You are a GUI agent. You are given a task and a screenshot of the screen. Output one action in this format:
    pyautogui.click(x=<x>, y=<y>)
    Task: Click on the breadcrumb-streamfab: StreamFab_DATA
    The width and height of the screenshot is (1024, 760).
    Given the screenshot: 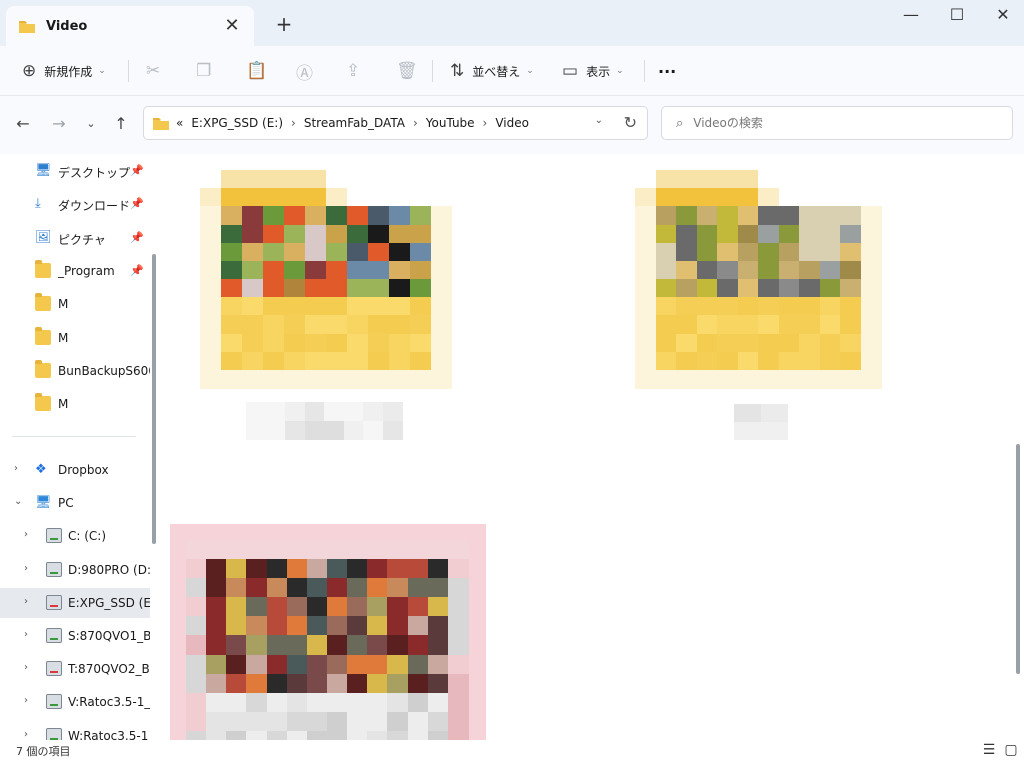 What is the action you would take?
    pyautogui.click(x=354, y=123)
    